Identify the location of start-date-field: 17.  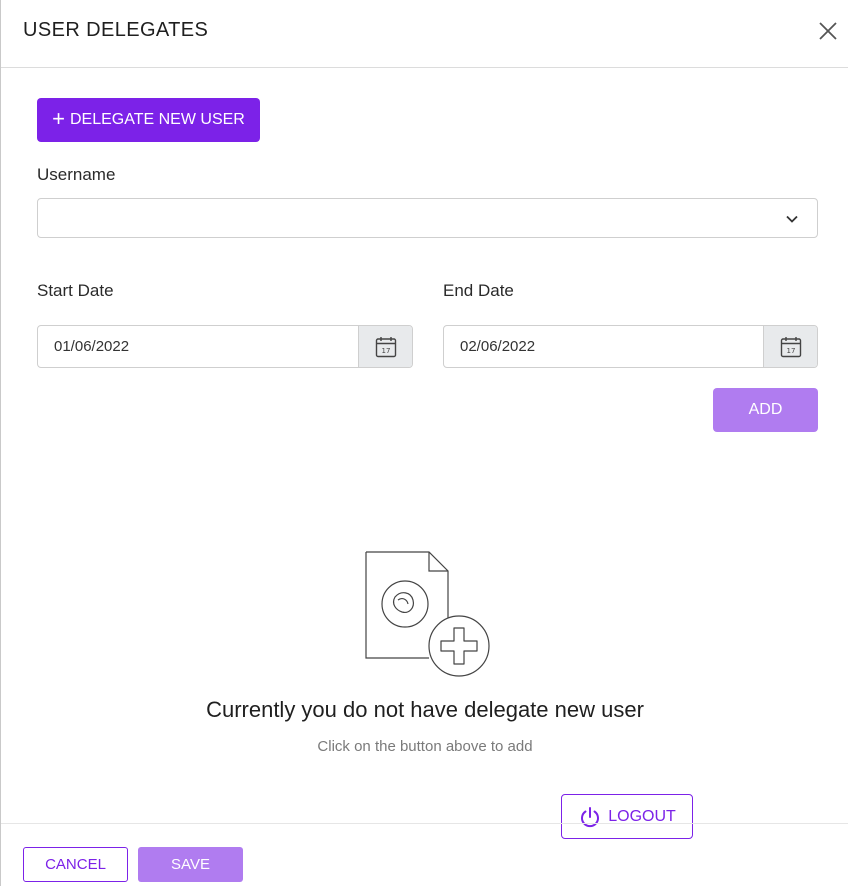
(225, 346).